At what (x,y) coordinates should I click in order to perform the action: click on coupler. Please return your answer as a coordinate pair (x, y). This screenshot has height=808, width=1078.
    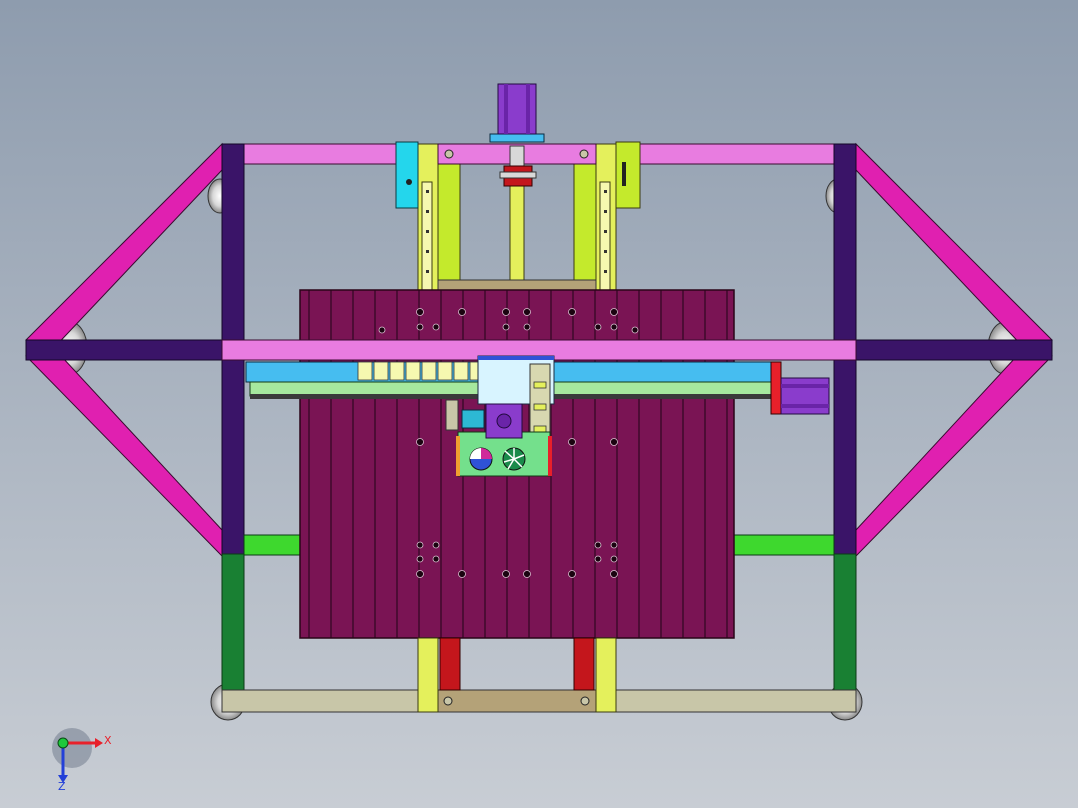
    Looking at the image, I should click on (517, 156).